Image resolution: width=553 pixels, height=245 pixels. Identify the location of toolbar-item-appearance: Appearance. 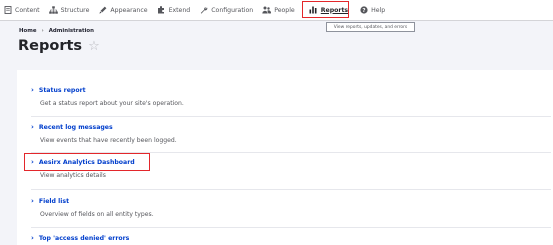
(123, 10).